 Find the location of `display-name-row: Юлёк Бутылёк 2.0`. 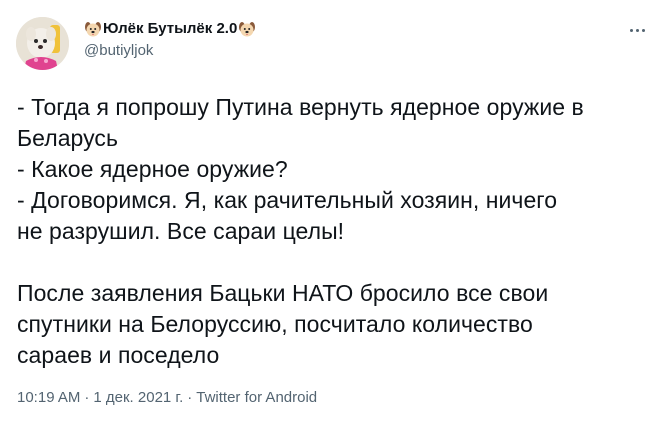

display-name-row: Юлёк Бутылёк 2.0 is located at coordinates (170, 29).